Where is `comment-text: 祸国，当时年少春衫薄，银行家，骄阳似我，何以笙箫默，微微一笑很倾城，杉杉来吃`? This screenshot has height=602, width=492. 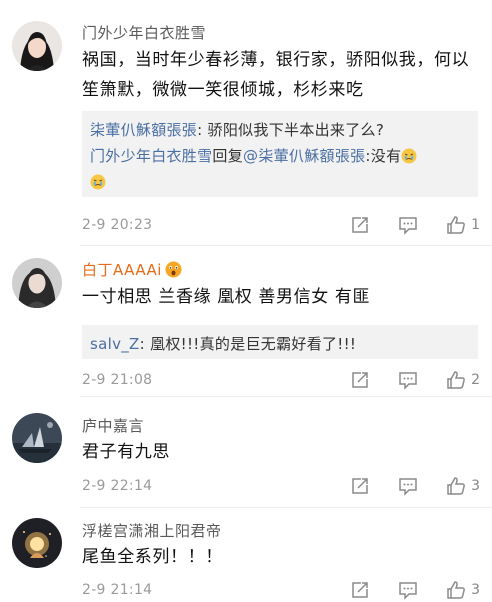 comment-text: 祸国，当时年少春衫薄，银行家，骄阳似我，何以笙箫默，微微一笑很倾城，杉杉来吃 is located at coordinates (276, 75).